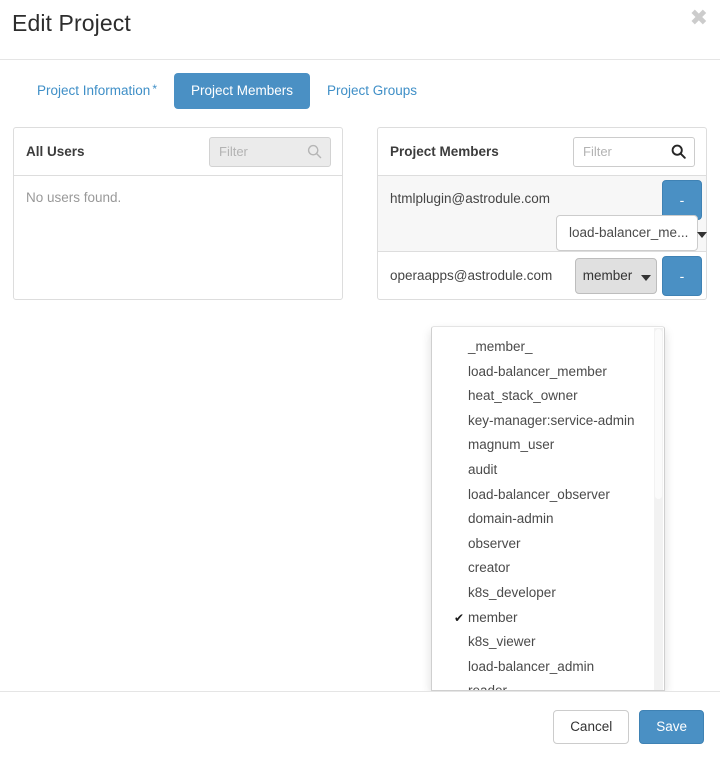 Image resolution: width=720 pixels, height=762 pixels. What do you see at coordinates (539, 494) in the screenshot?
I see `role-dropdown-item-label: load-balancer_observer` at bounding box center [539, 494].